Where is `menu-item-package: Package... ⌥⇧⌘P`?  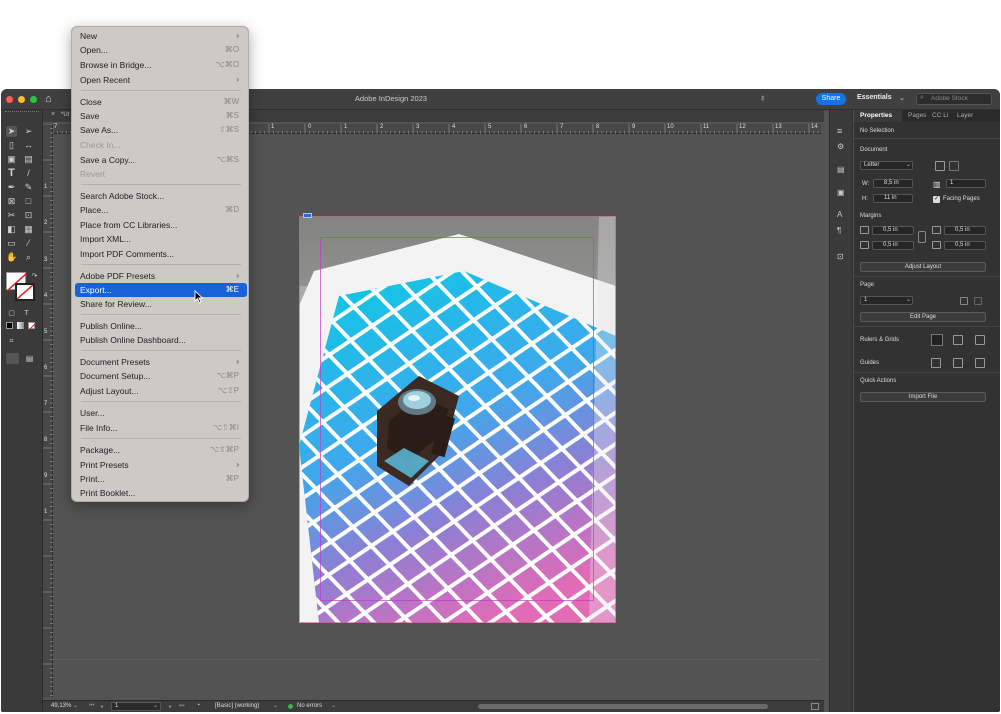 menu-item-package: Package... ⌥⇧⌘P is located at coordinates (161, 450).